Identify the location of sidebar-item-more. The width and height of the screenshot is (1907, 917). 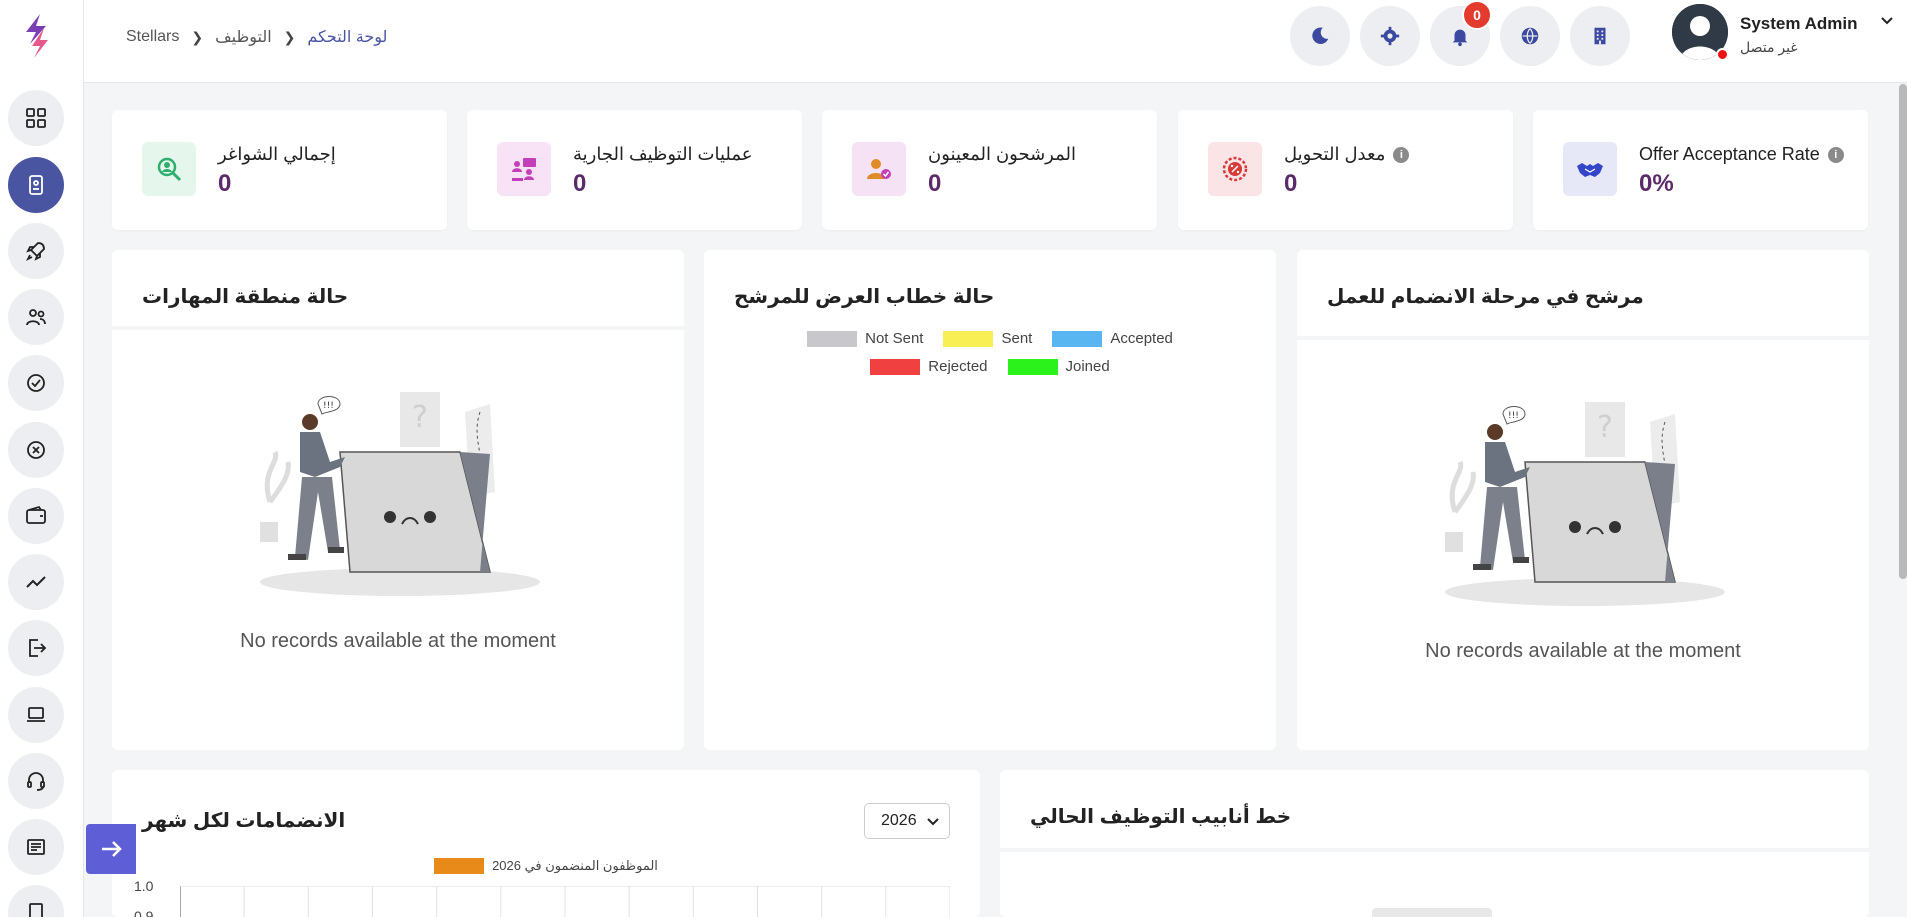
(36, 901).